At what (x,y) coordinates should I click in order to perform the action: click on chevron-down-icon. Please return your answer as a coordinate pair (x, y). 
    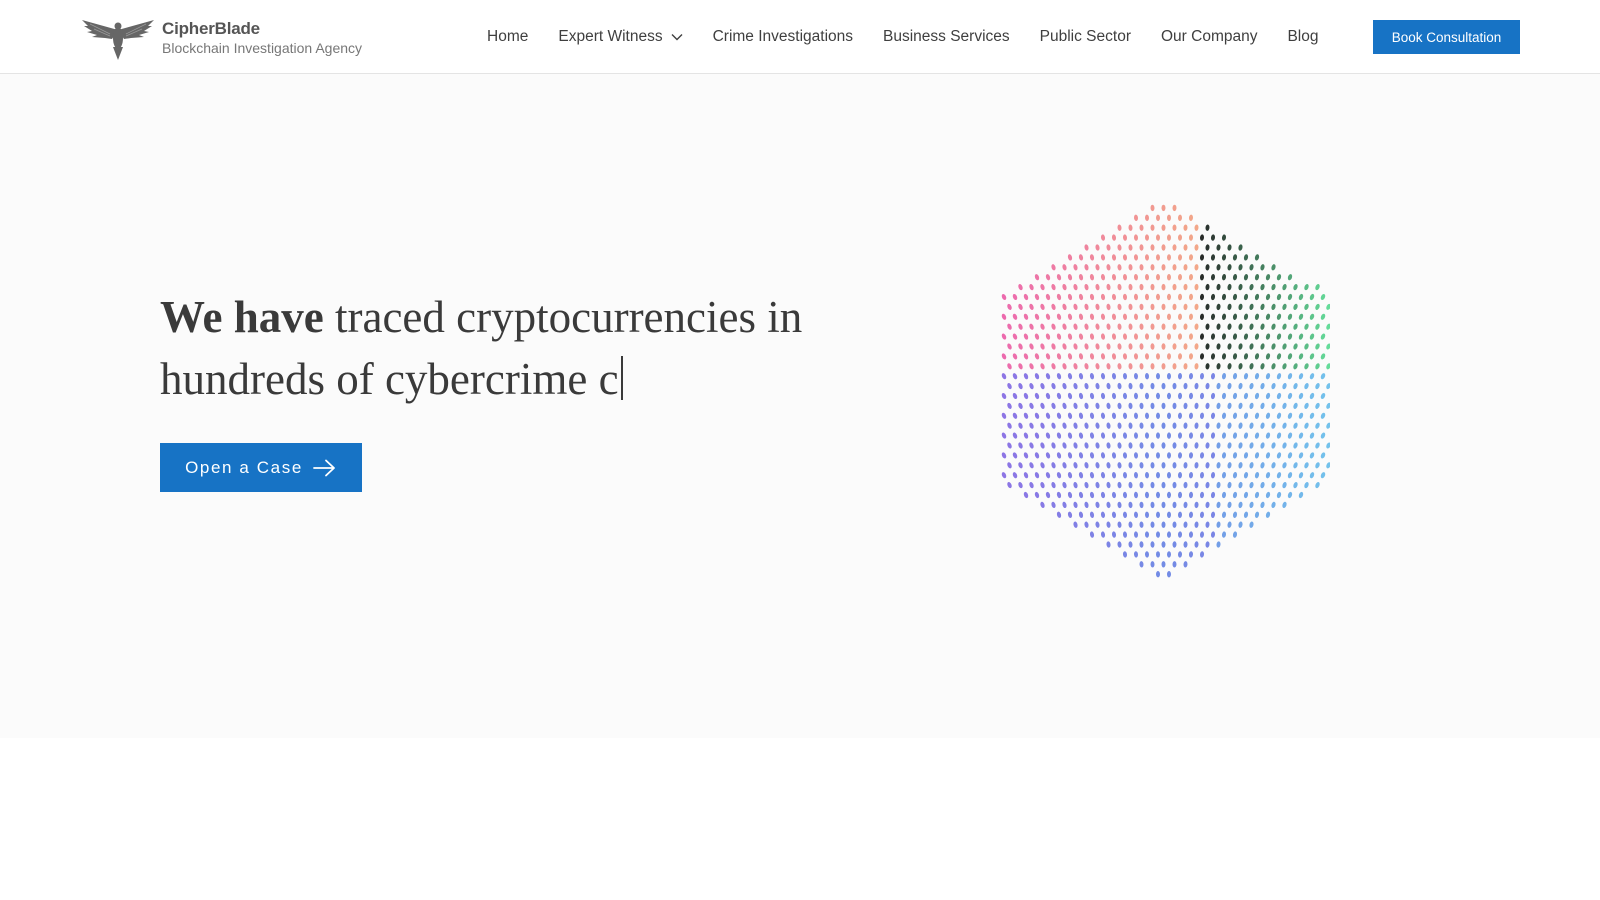
    Looking at the image, I should click on (677, 37).